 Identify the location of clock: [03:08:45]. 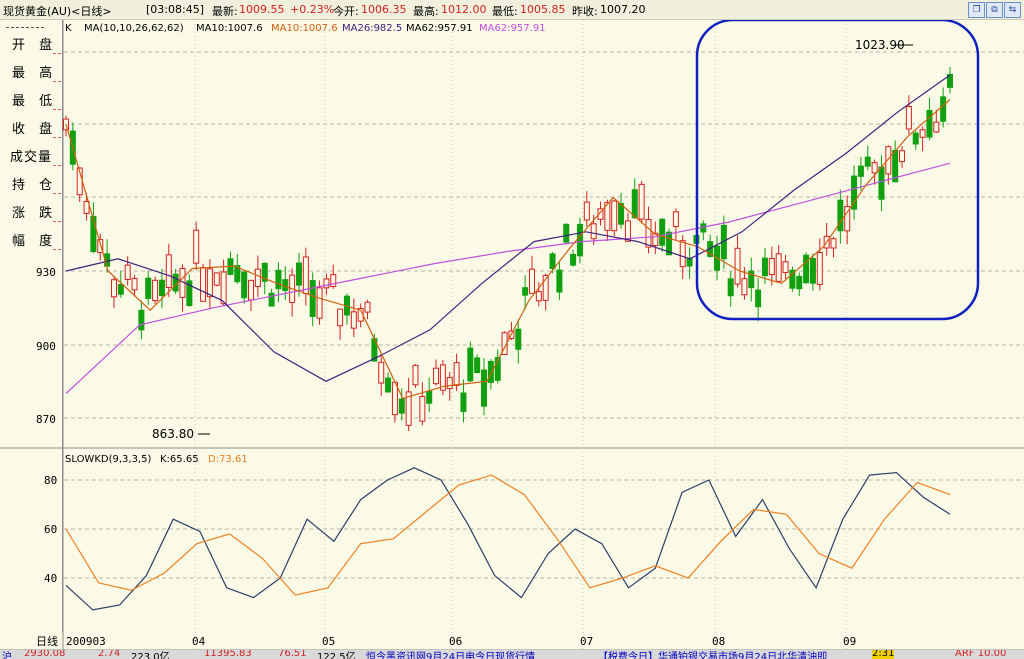
(175, 9).